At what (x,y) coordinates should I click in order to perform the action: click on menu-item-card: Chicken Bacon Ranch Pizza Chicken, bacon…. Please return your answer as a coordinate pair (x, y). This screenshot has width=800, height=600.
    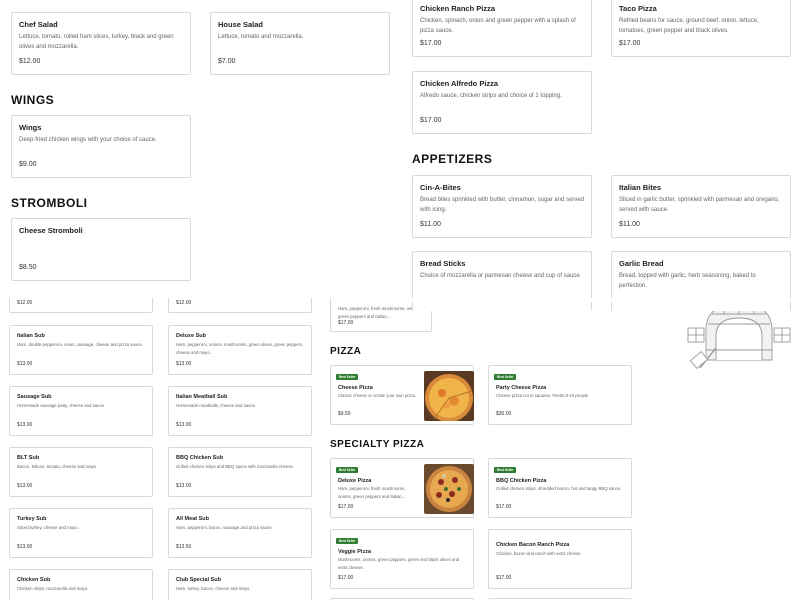
    Looking at the image, I should click on (560, 559).